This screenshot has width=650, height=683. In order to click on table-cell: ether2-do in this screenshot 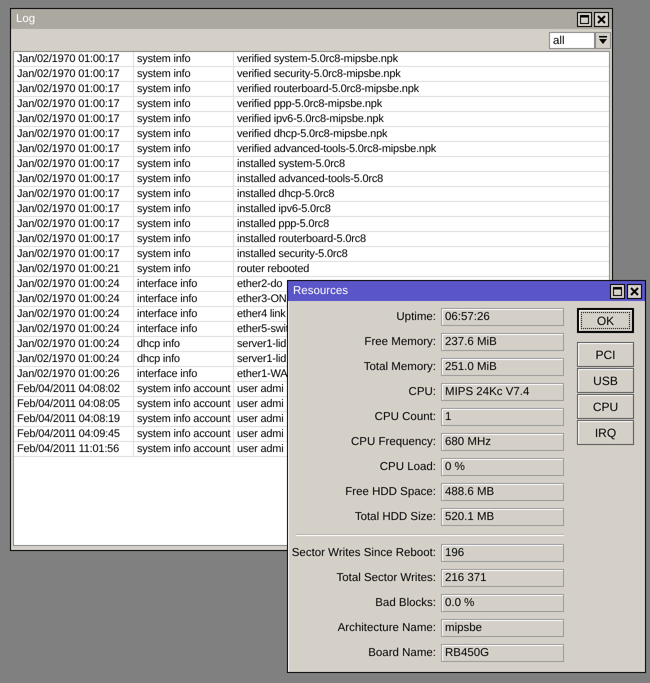, I will do `click(259, 284)`.